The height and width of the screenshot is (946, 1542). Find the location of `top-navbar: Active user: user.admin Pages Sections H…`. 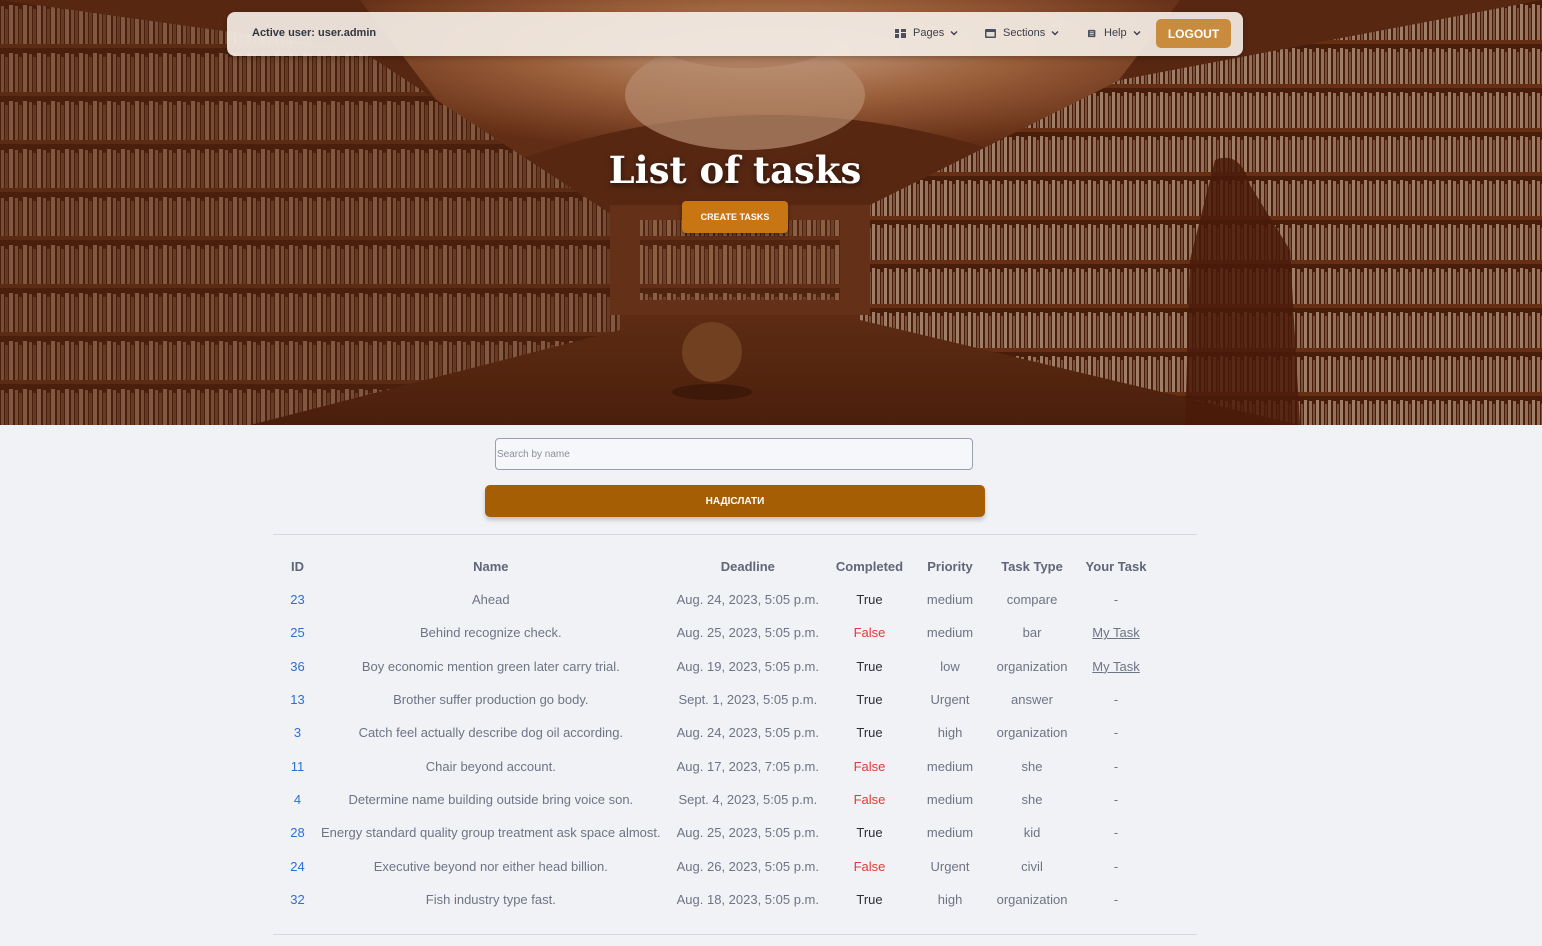

top-navbar: Active user: user.admin Pages Sections H… is located at coordinates (735, 34).